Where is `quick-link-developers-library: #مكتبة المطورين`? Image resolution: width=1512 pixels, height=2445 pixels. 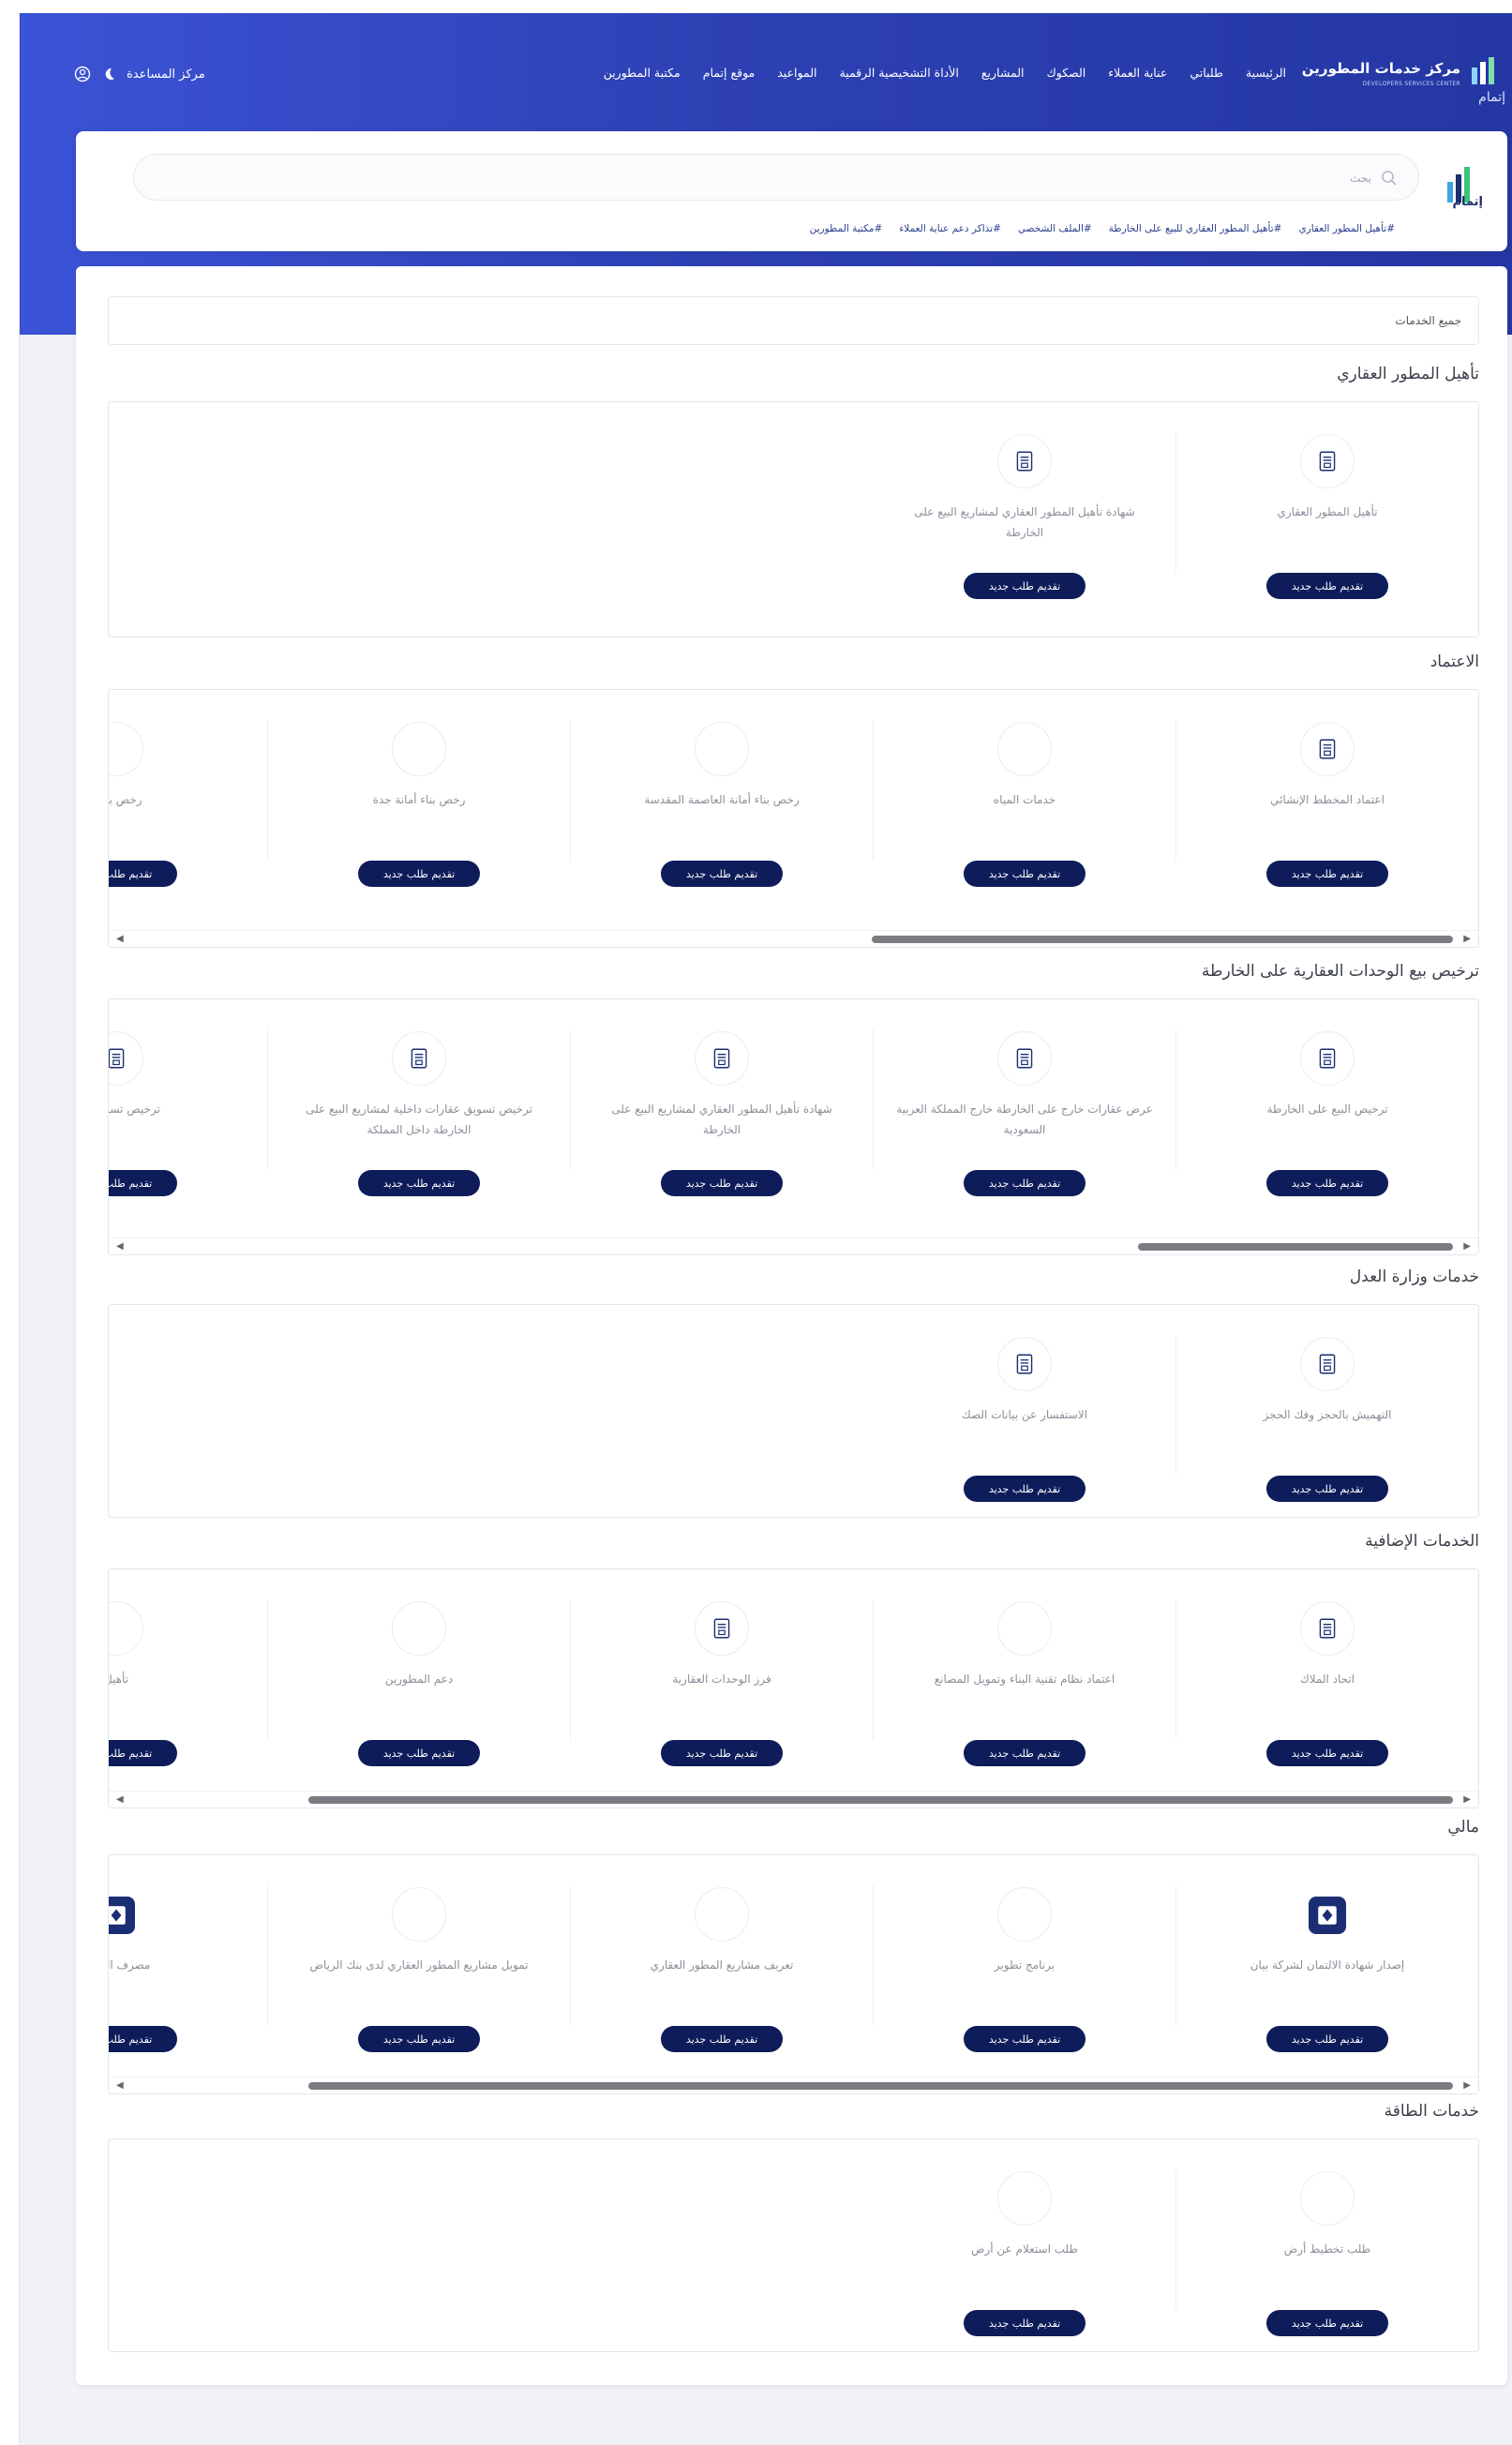
quick-link-developers-library: #مكتبة المطورين is located at coordinates (846, 228).